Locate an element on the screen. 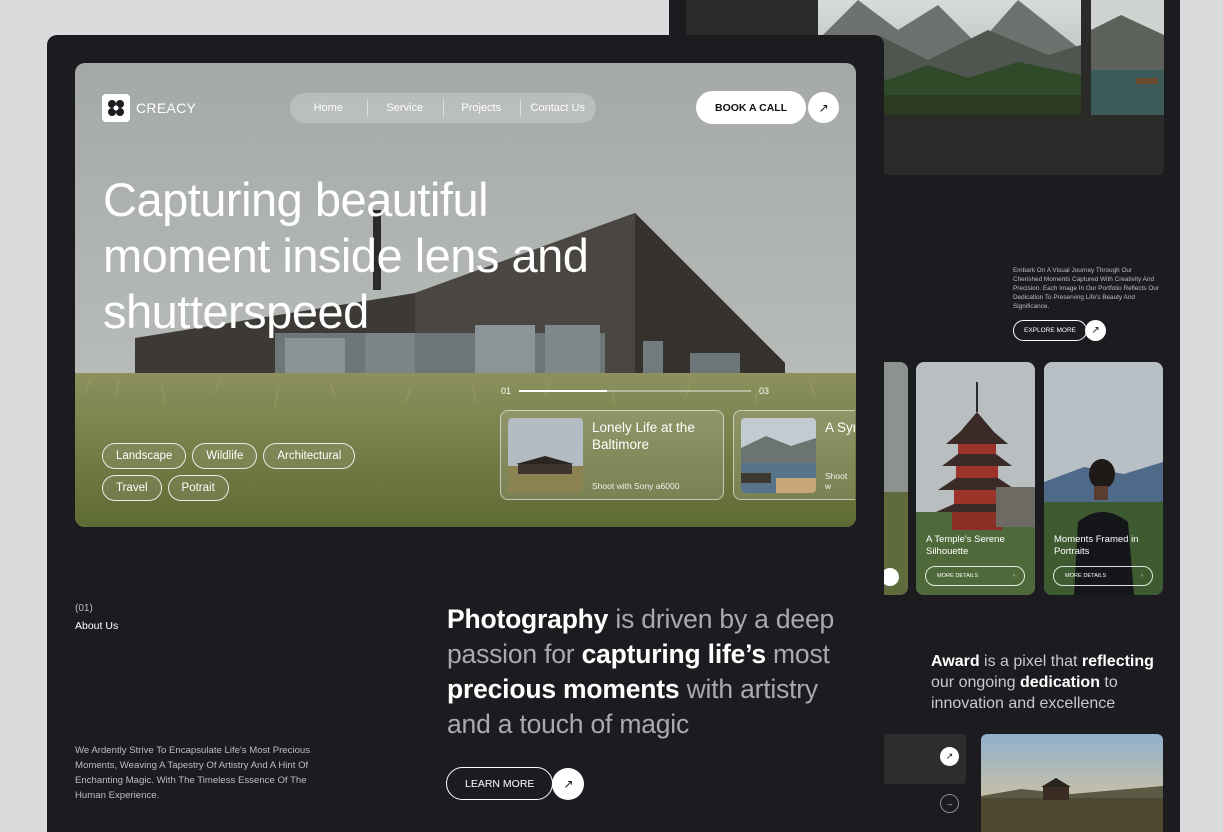 The height and width of the screenshot is (832, 1223). book-a-call-button: BOOK A CALL ↗ is located at coordinates (768, 107).